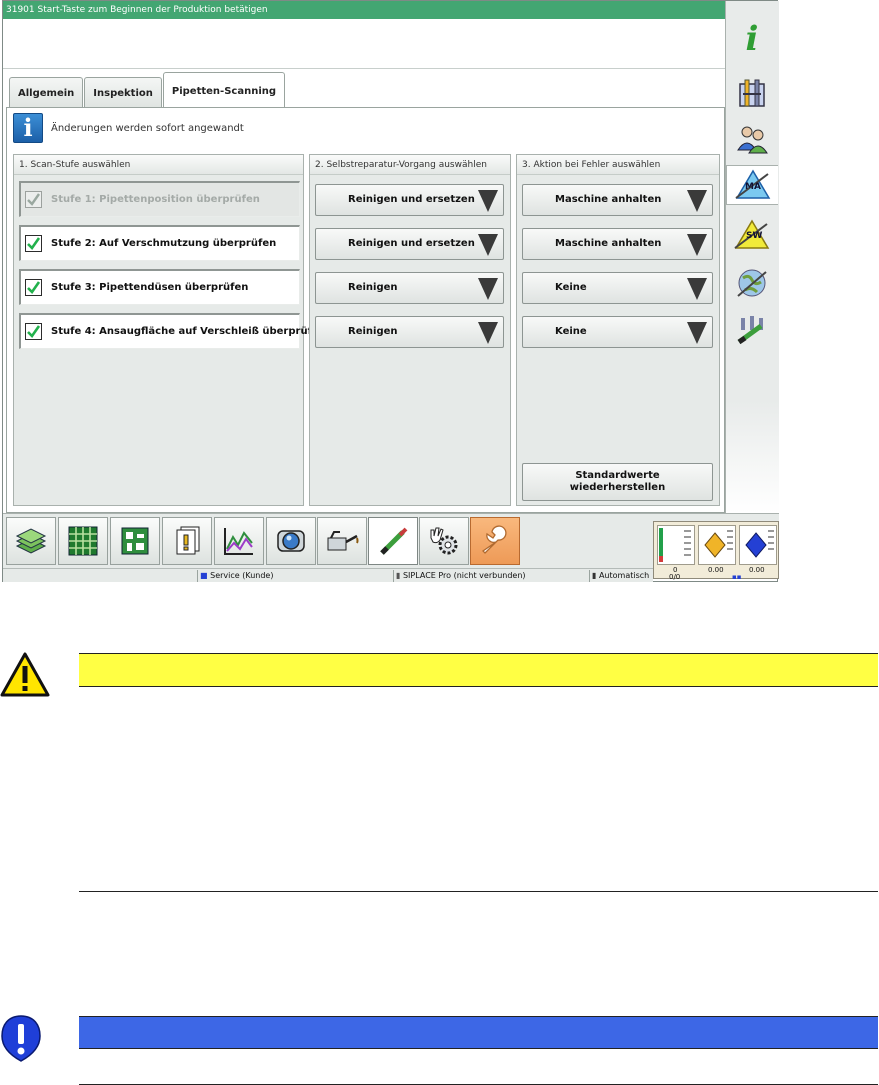  What do you see at coordinates (25, 674) in the screenshot?
I see `warning-icon` at bounding box center [25, 674].